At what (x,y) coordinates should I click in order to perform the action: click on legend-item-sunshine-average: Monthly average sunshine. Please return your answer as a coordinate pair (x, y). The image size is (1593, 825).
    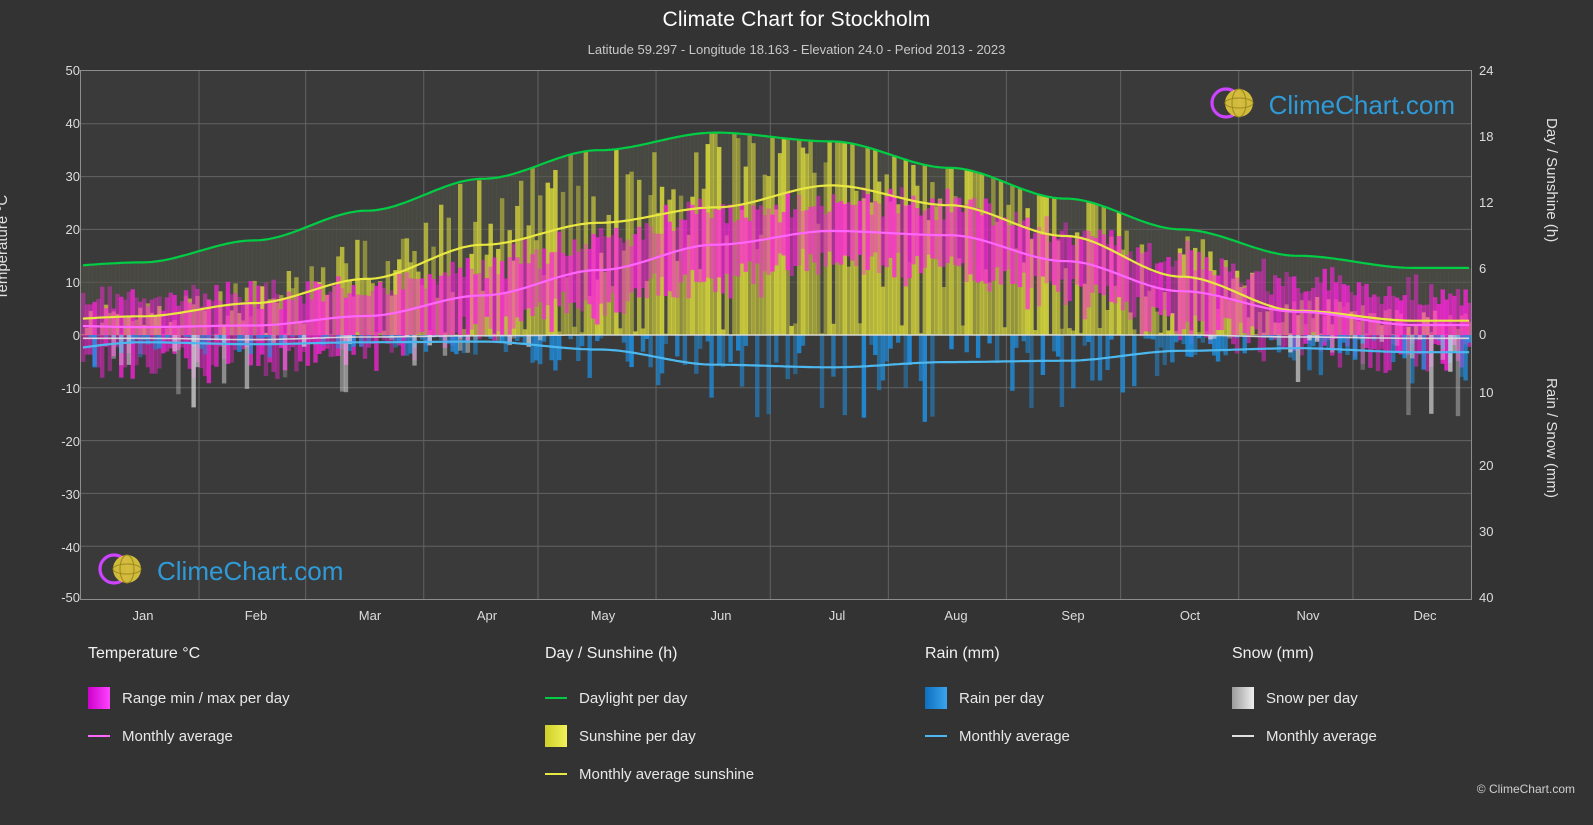
    Looking at the image, I should click on (755, 774).